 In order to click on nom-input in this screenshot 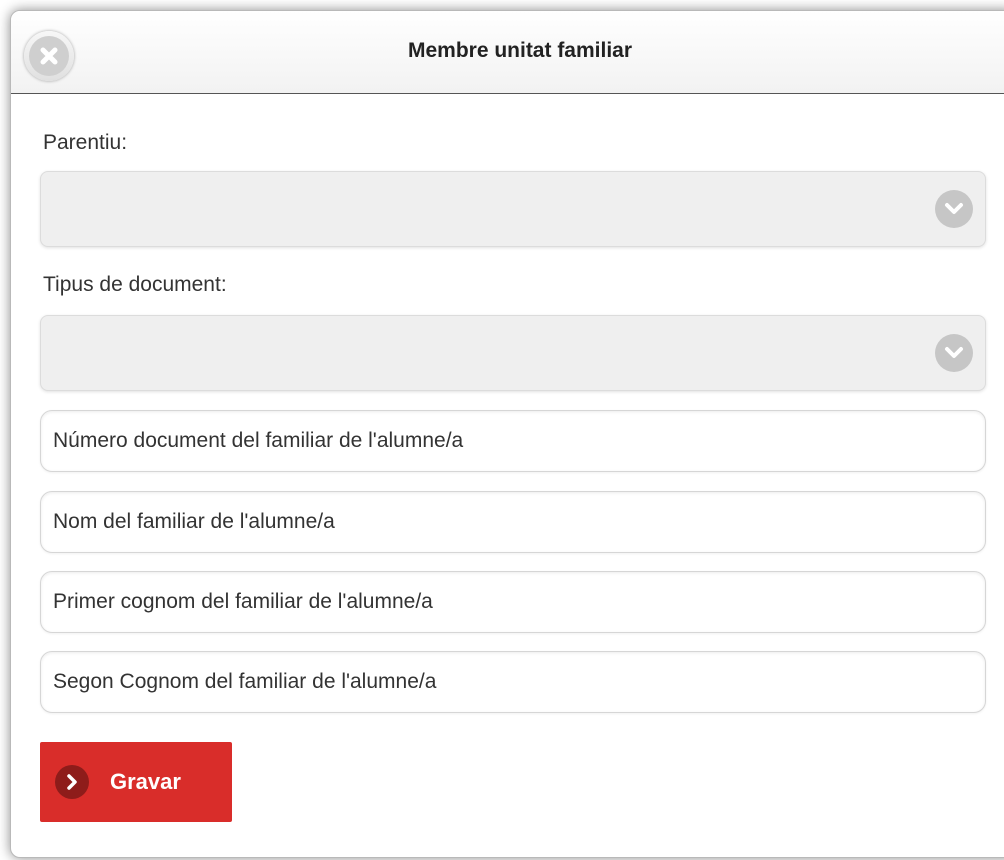, I will do `click(513, 522)`.